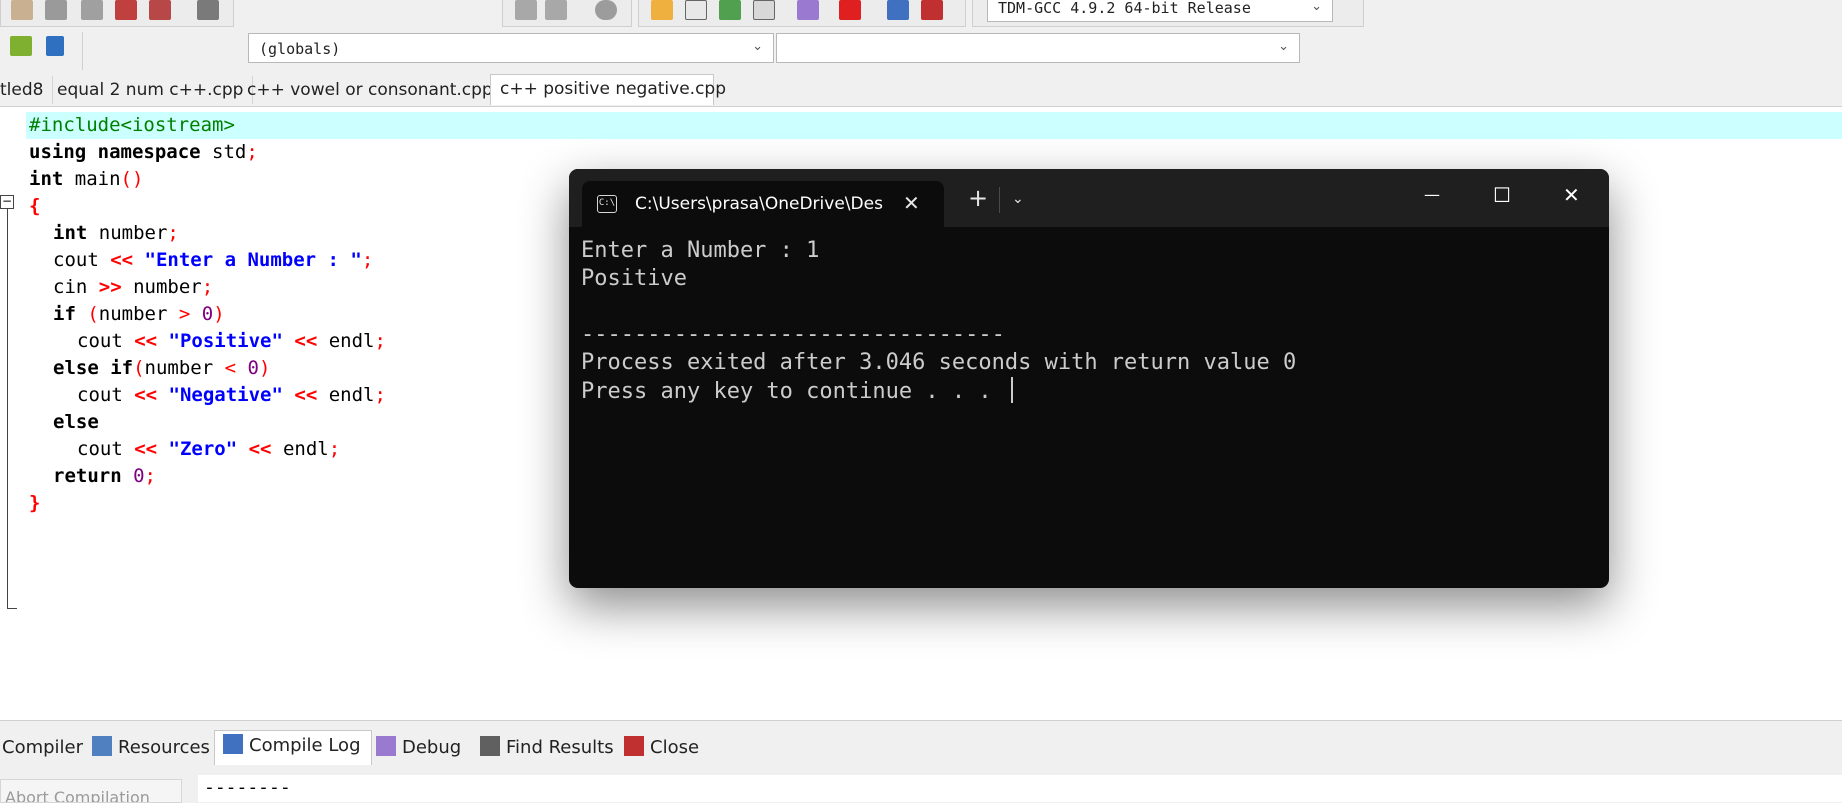 This screenshot has height=803, width=1842. What do you see at coordinates (151, 90) in the screenshot?
I see `tab-equal-2-num: equal 2 num c++.cpp` at bounding box center [151, 90].